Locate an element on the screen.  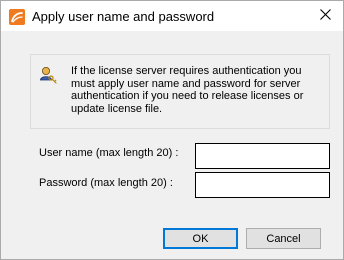
password-label: Password (max length 20) : is located at coordinates (106, 183).